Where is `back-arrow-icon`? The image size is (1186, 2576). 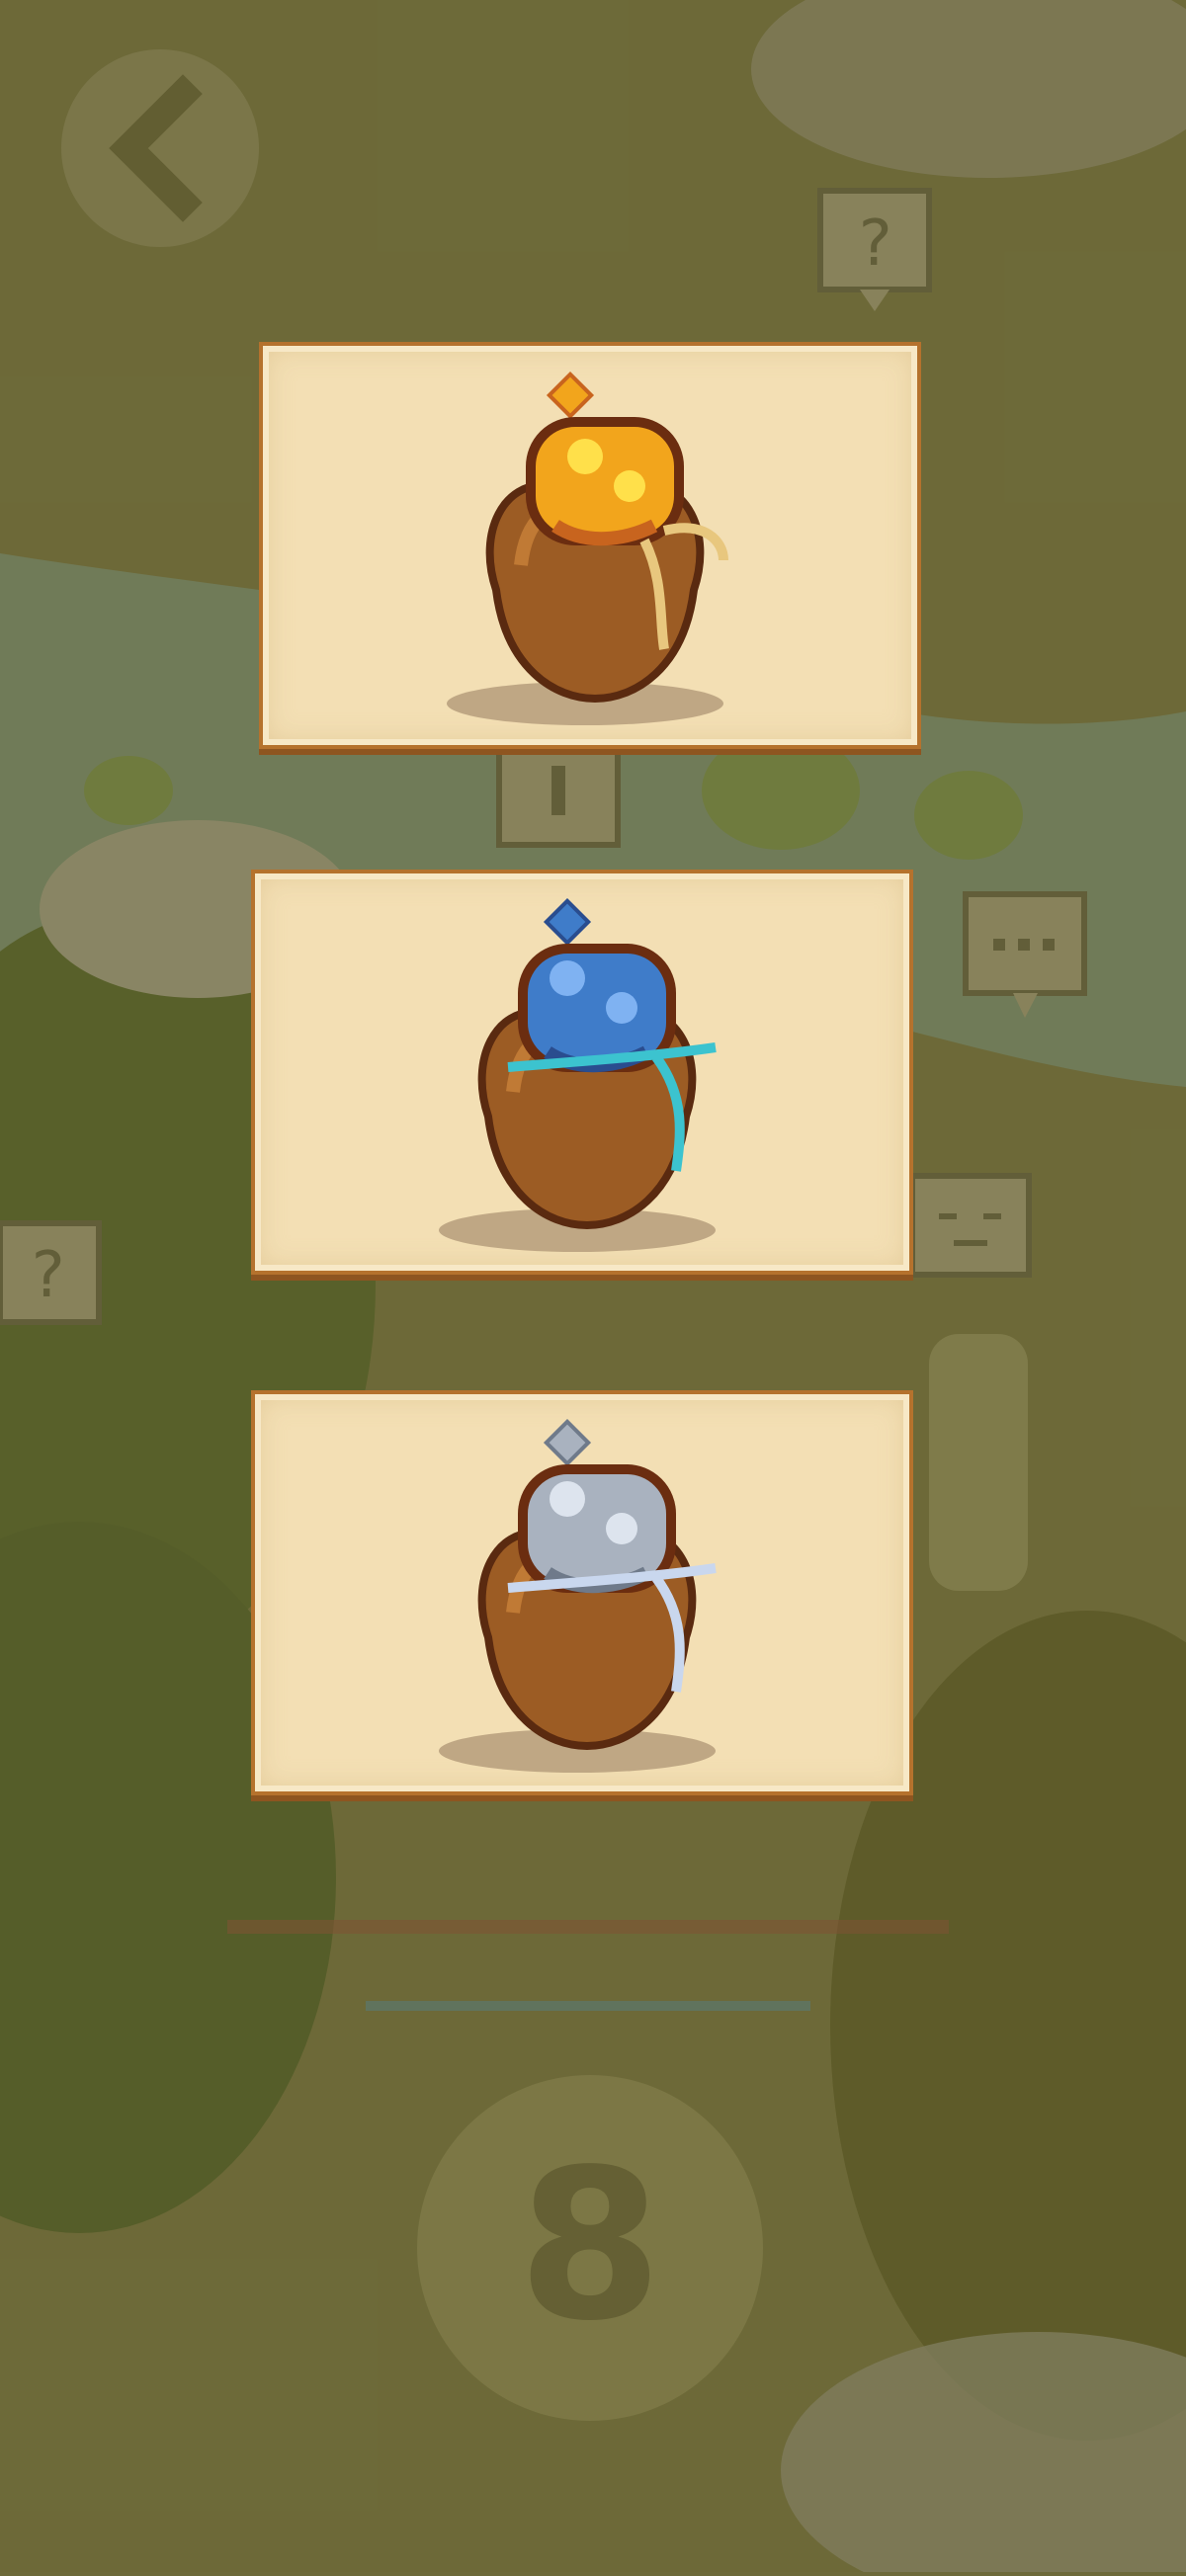
back-arrow-icon is located at coordinates (160, 148).